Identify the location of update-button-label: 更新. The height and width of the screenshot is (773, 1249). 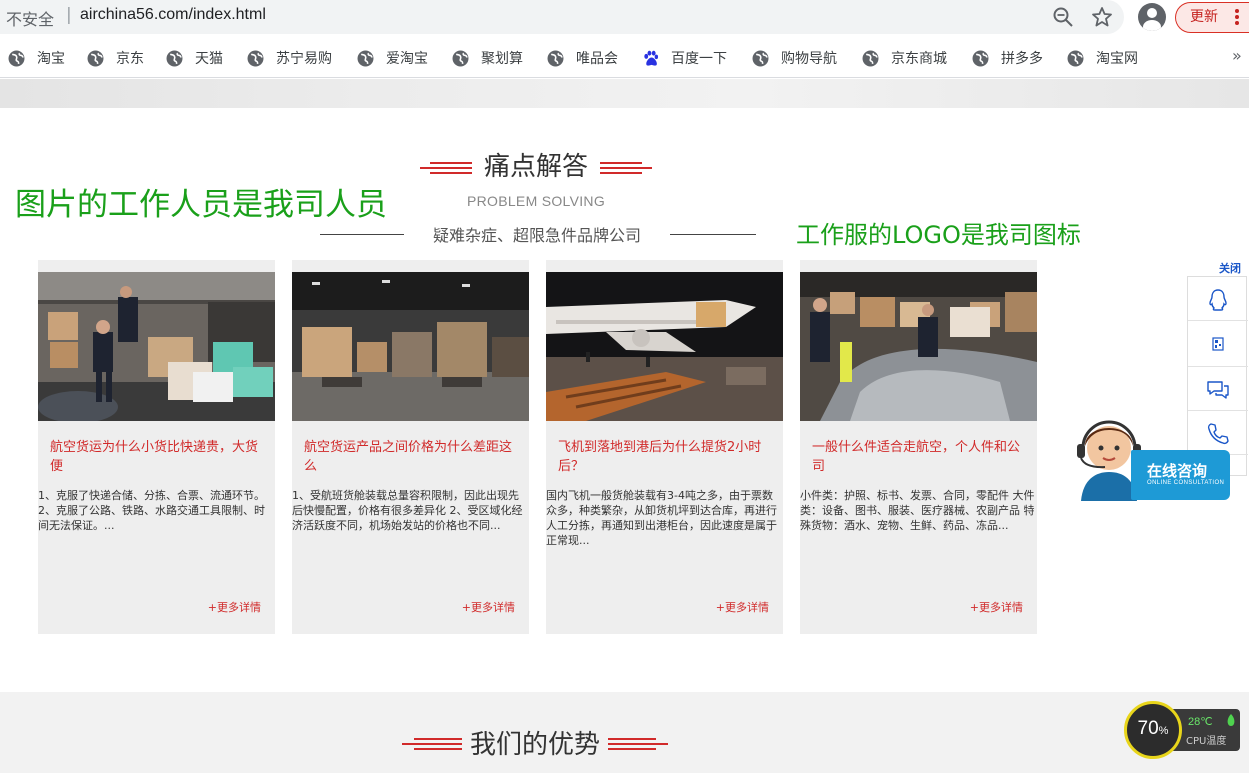
(1204, 17).